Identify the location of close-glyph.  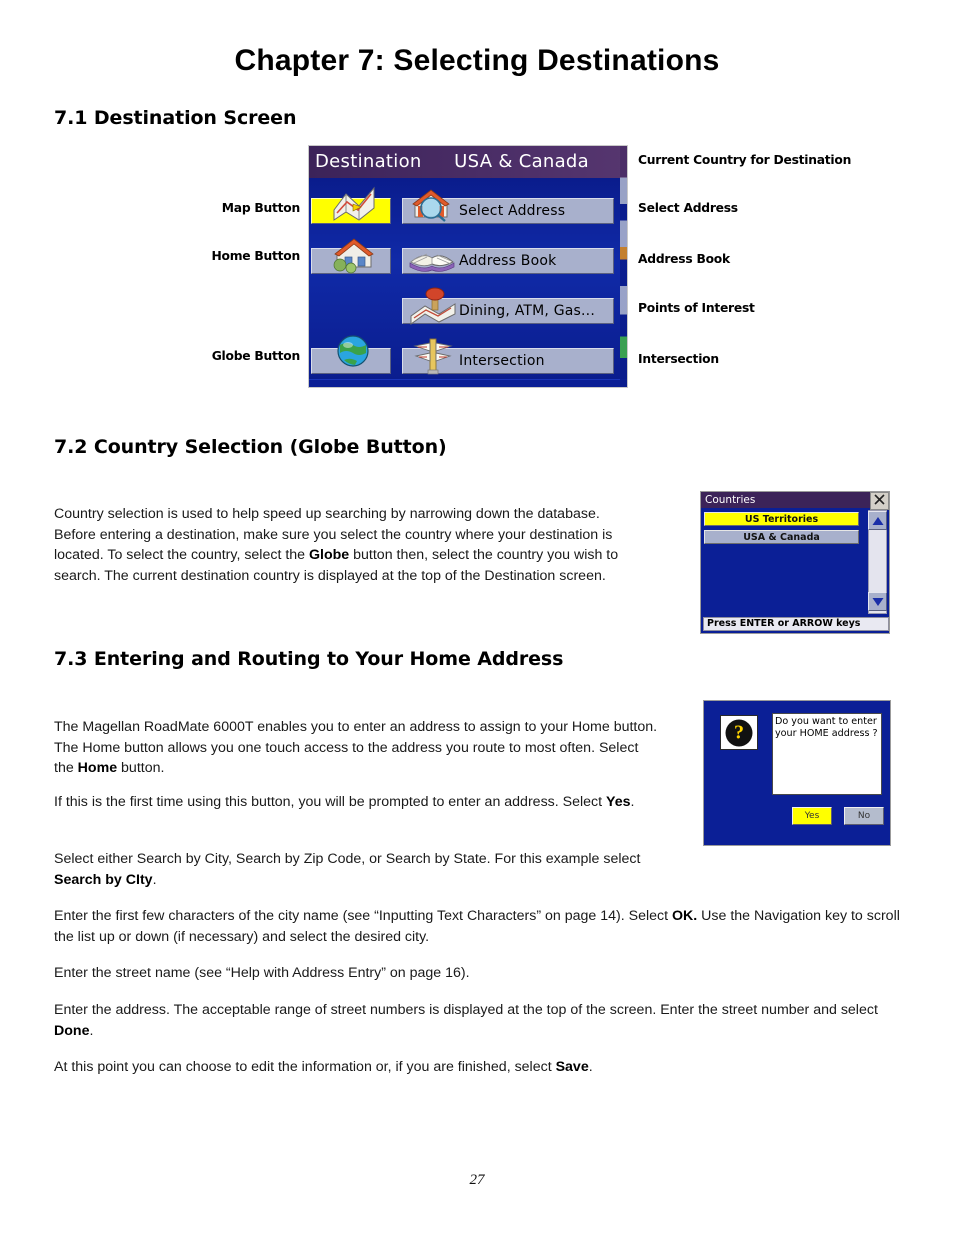
(879, 499).